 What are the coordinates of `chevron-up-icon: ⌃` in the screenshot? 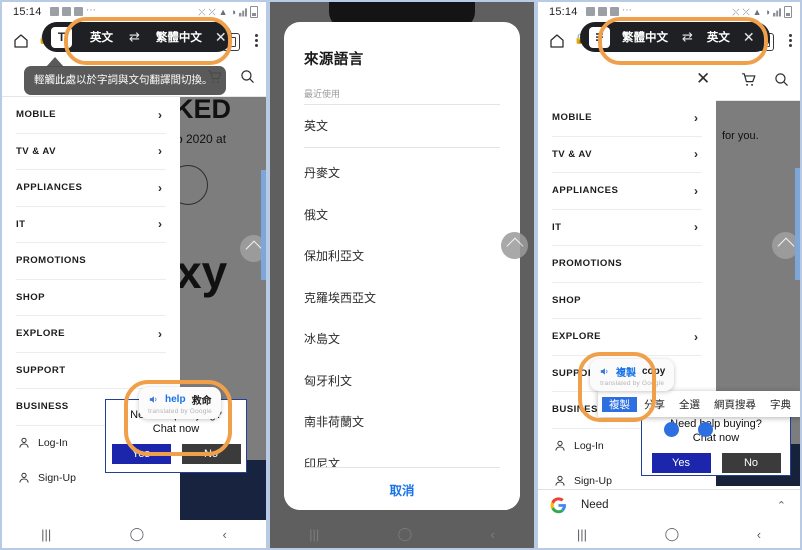 It's located at (781, 505).